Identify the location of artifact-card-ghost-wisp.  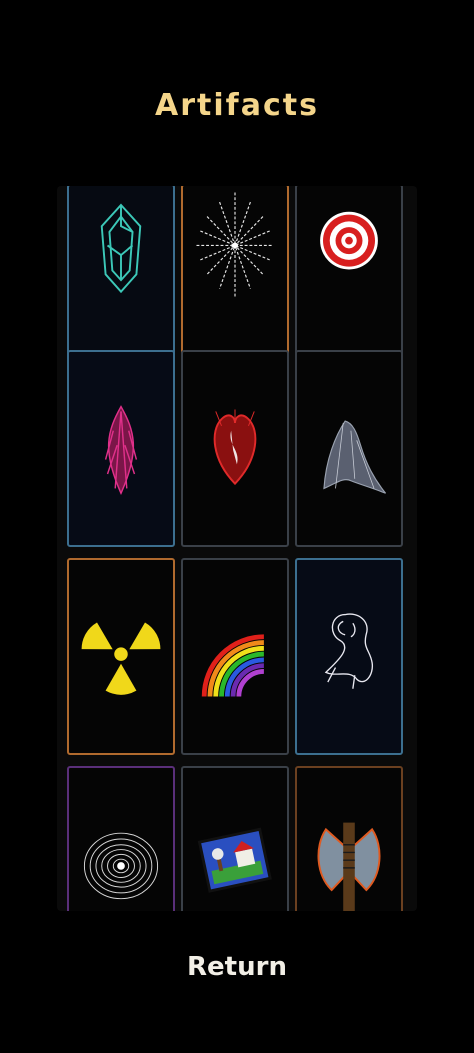
(349, 448).